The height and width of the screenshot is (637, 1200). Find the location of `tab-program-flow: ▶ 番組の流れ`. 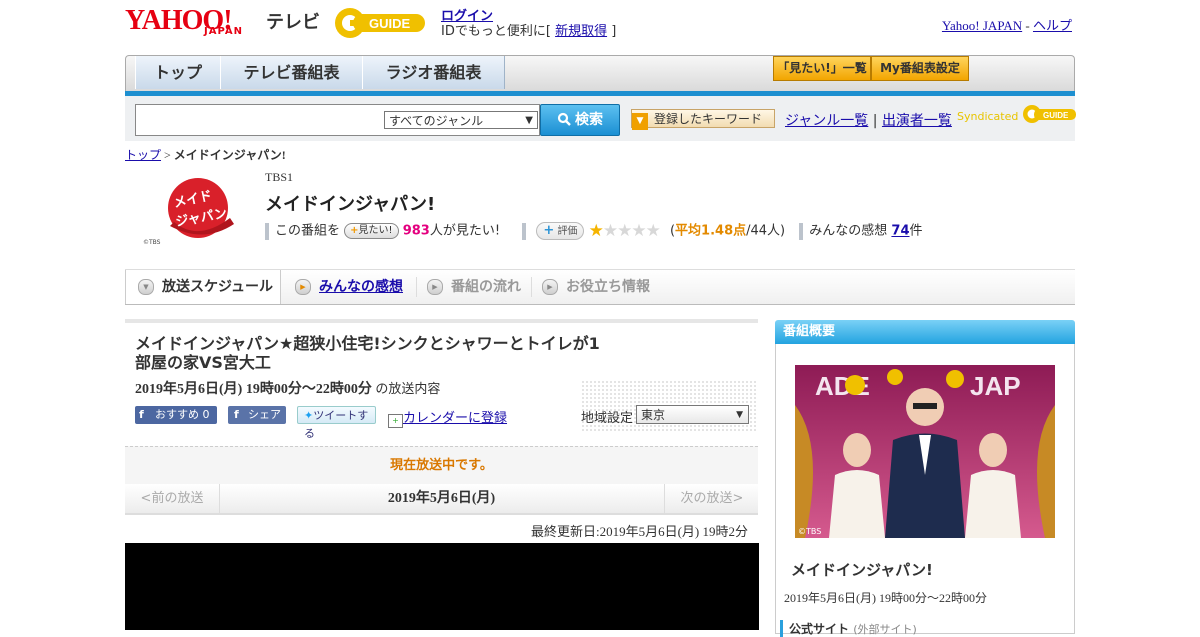

tab-program-flow: ▶ 番組の流れ is located at coordinates (474, 287).